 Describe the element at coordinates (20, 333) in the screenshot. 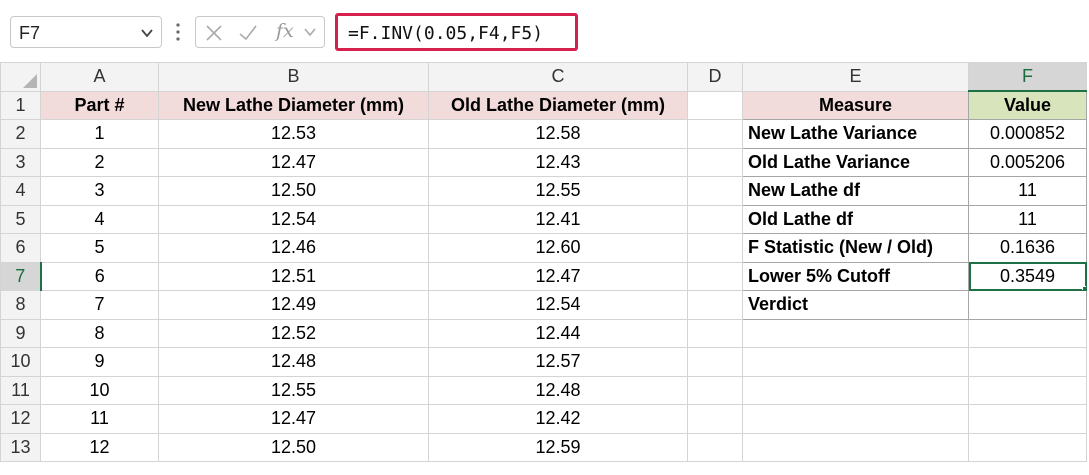

I see `row-header: 9` at that location.